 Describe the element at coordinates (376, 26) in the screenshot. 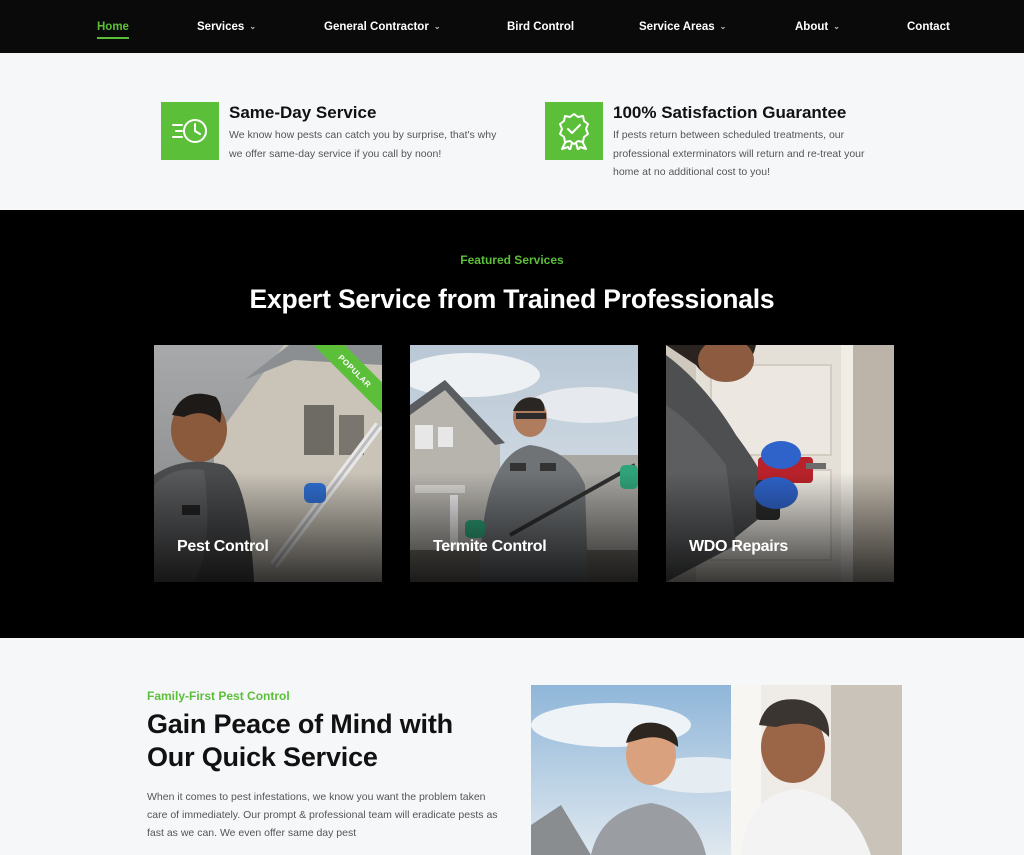

I see `nav-item-label: General Contractor` at that location.